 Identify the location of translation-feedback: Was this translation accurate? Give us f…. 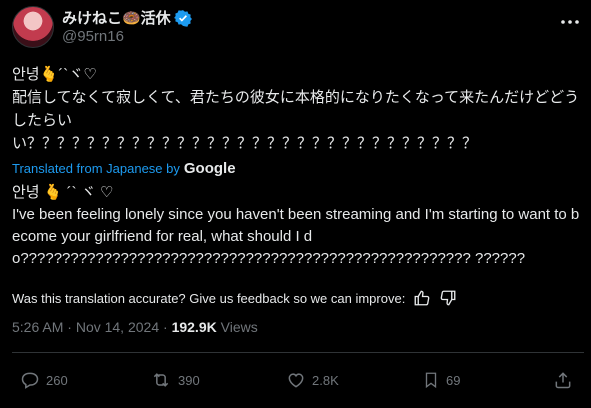
(234, 298).